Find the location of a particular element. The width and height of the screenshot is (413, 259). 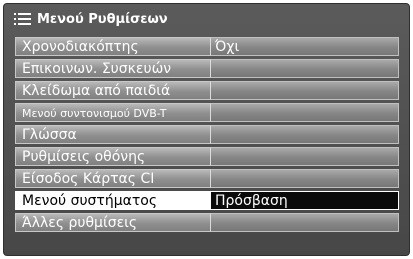

menu-item-child-lock: Κλείδωμα από παιδιά is located at coordinates (207, 90).